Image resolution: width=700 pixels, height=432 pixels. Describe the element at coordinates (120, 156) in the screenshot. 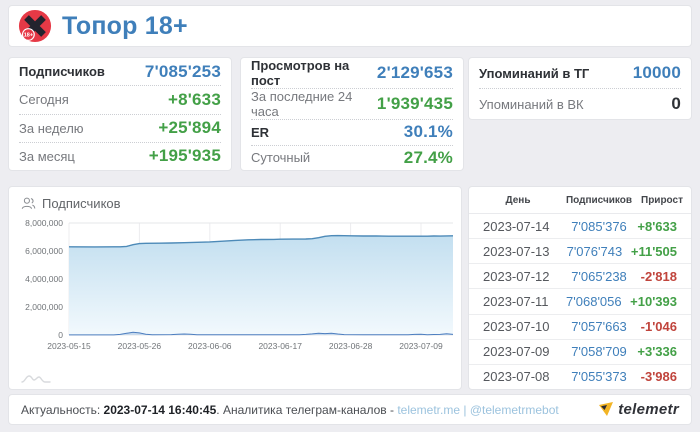

I see `stat-row: За месяц +195'935` at that location.